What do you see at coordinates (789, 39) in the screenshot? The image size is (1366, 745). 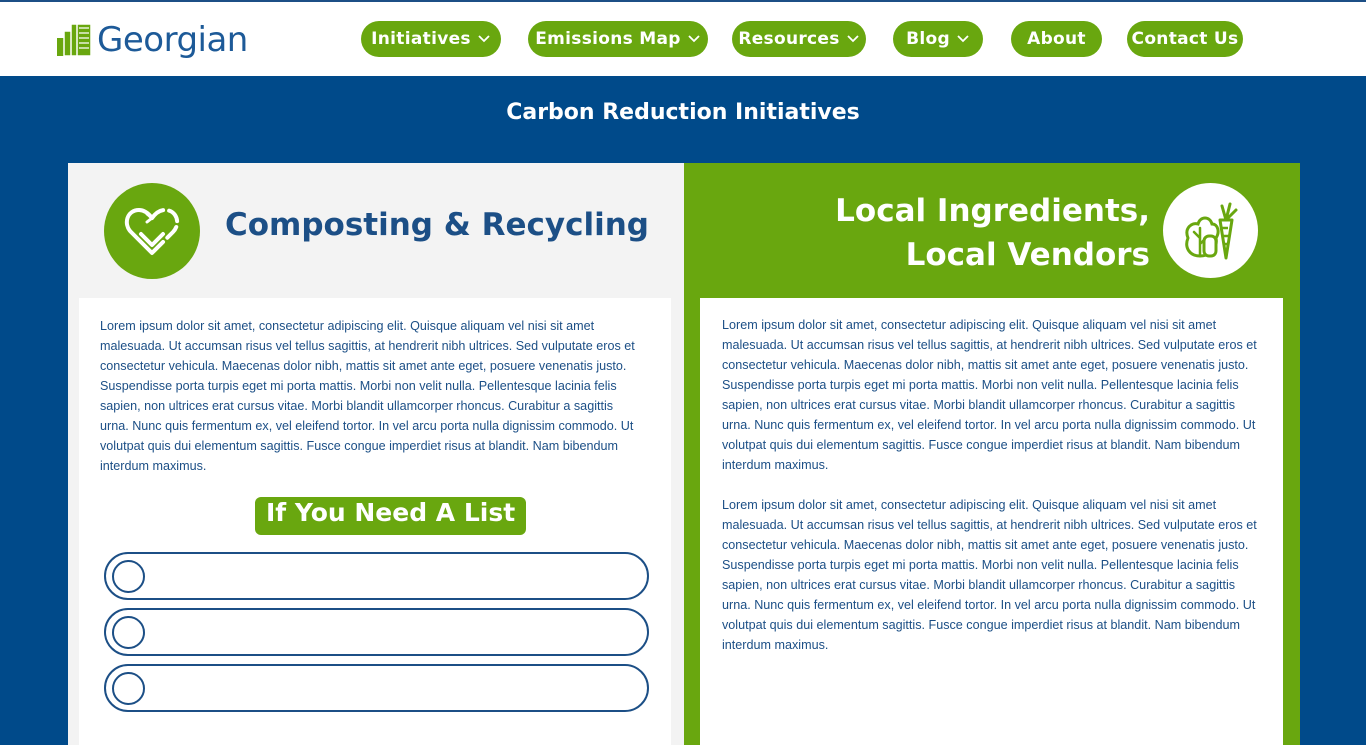 I see `nav-label: Resources` at bounding box center [789, 39].